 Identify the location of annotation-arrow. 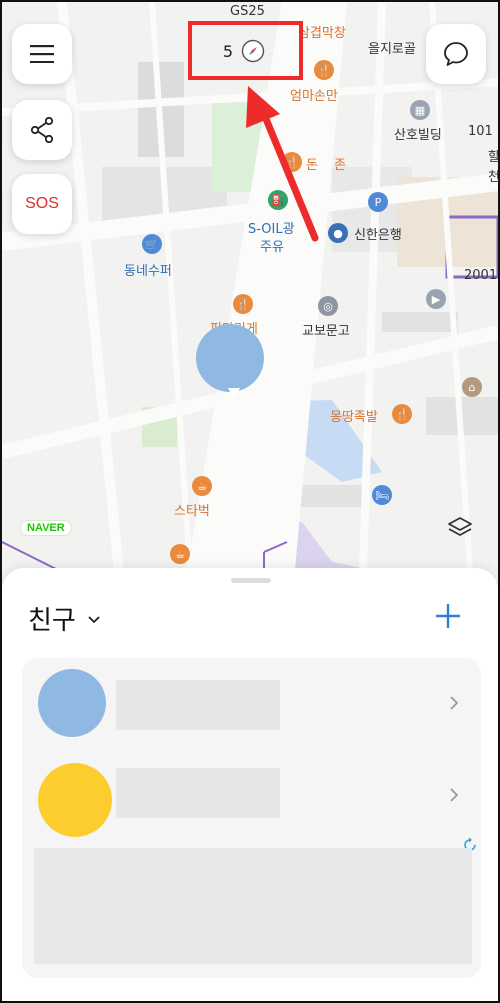
(282, 164).